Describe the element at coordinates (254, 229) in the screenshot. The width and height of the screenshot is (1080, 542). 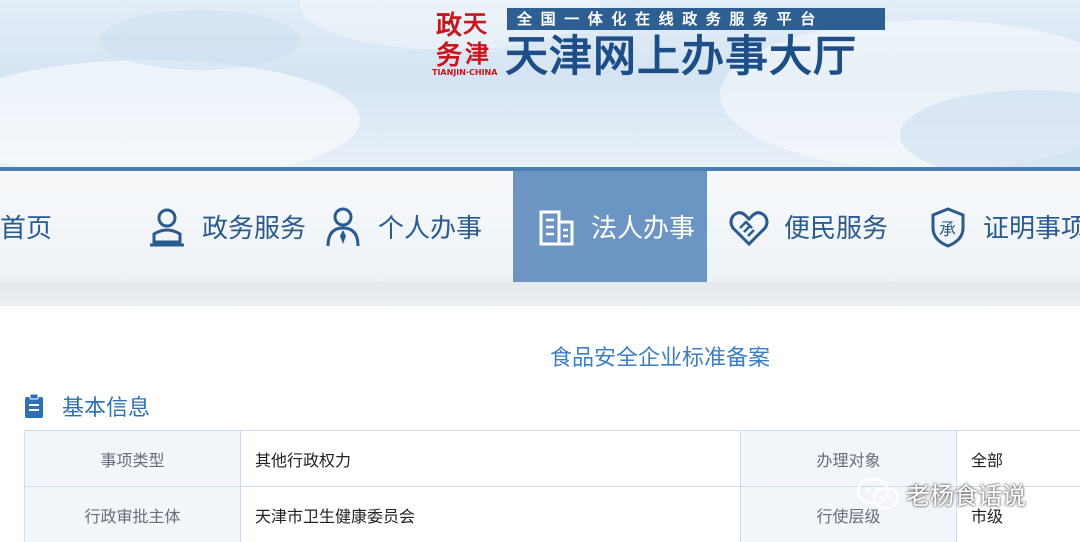
I see `nav-item-label: 政务服务` at that location.